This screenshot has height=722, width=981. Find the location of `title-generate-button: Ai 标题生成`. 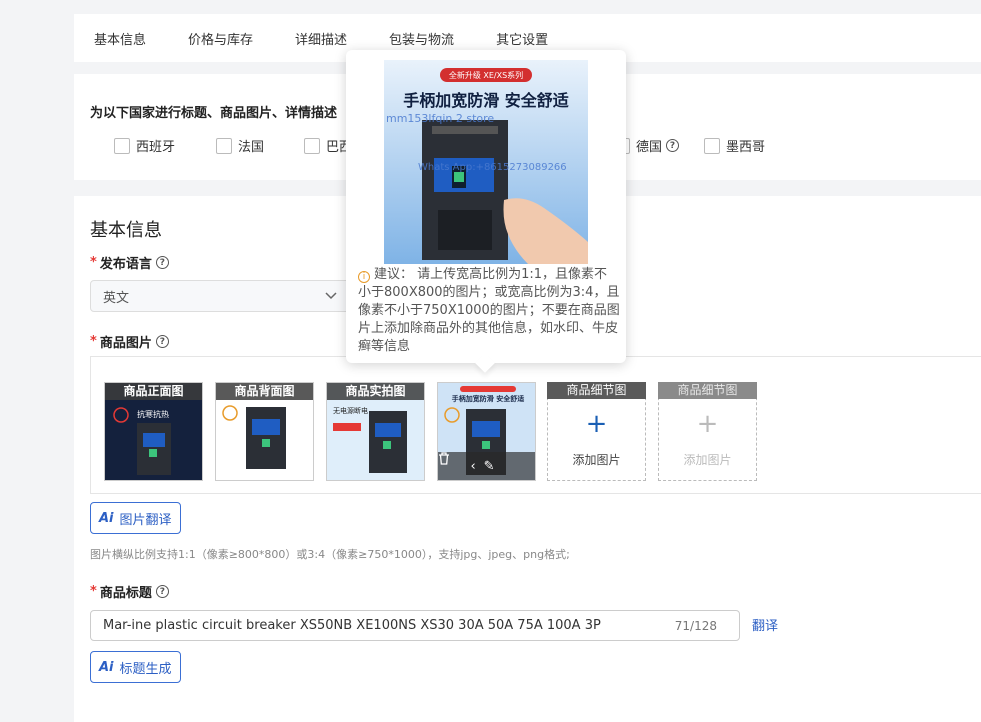

title-generate-button: Ai 标题生成 is located at coordinates (135, 667).